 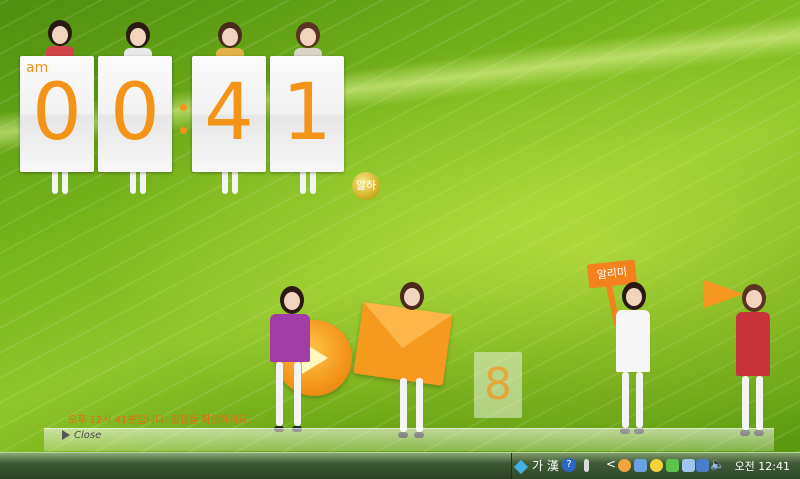 What do you see at coordinates (37, 68) in the screenshot?
I see `clock-ampm-label: am` at bounding box center [37, 68].